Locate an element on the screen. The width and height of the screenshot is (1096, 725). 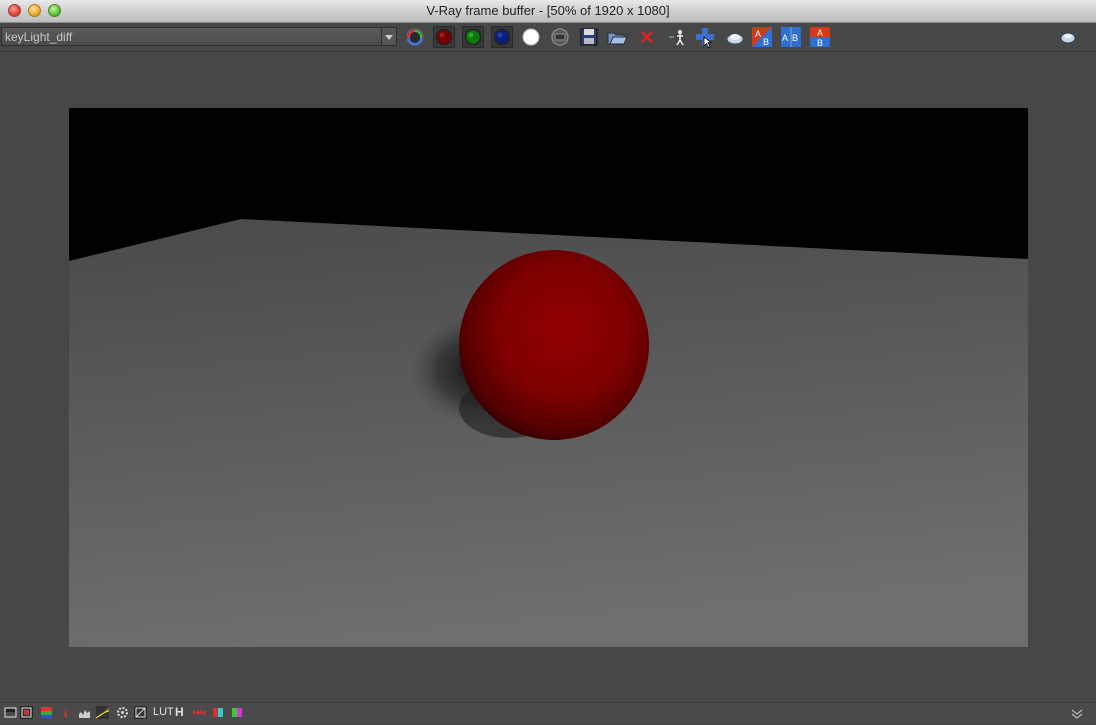
alpha-channel-icon is located at coordinates (531, 37).